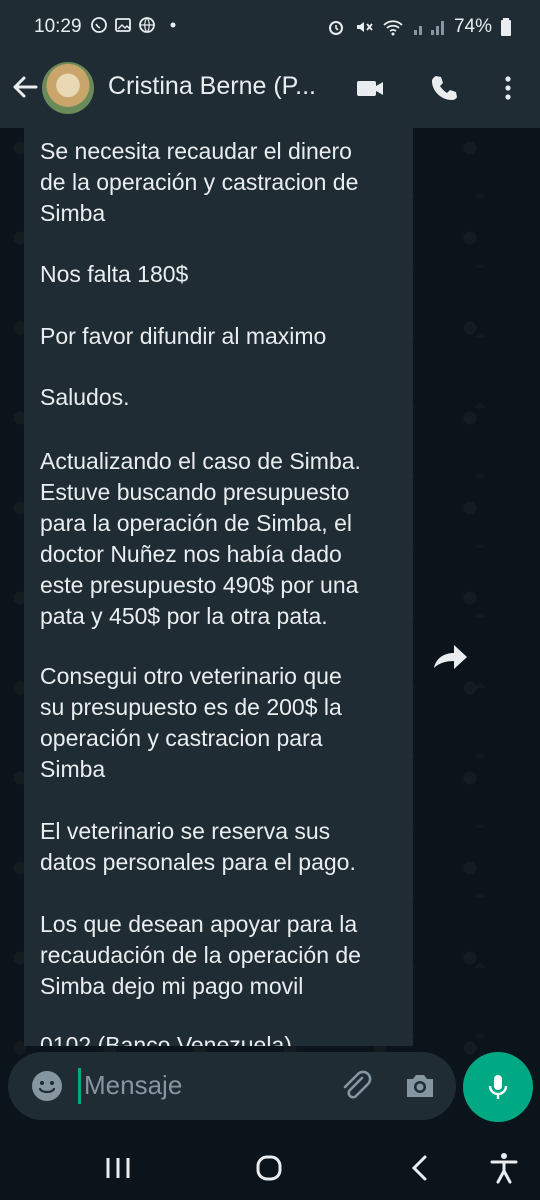 This screenshot has width=540, height=1200. Describe the element at coordinates (114, 274) in the screenshot. I see `message-line: Nos falta 180$` at that location.